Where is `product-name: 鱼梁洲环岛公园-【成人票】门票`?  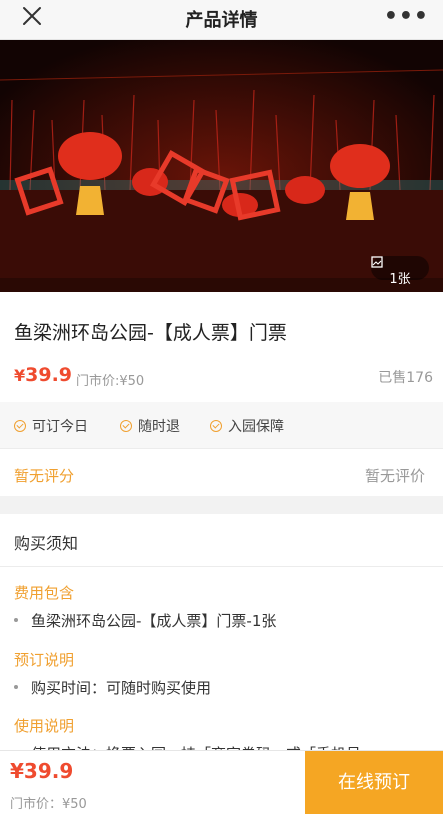
product-name: 鱼梁洲环岛公园-【成人票】门票 is located at coordinates (150, 333).